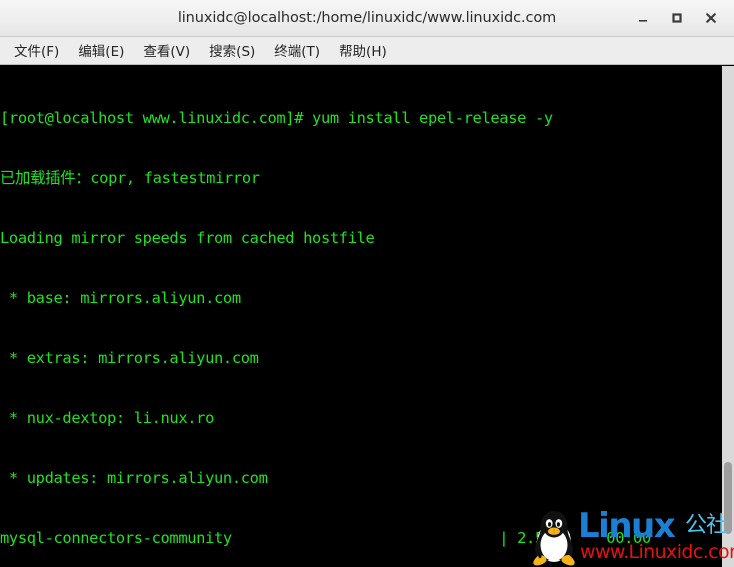 This screenshot has height=567, width=734. Describe the element at coordinates (643, 18) in the screenshot. I see `minimize-button` at that location.